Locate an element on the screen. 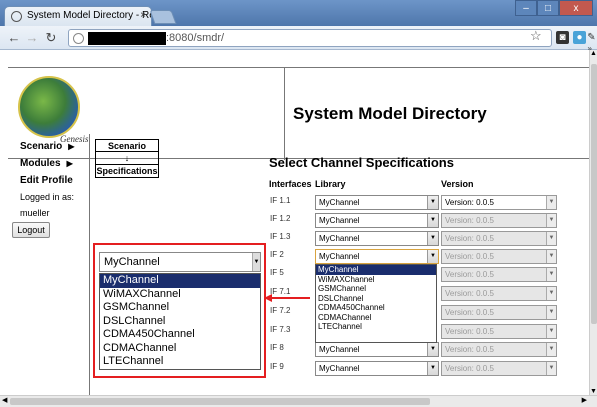  horizontal-scrollbar: ◀ ▶ is located at coordinates (298, 401).